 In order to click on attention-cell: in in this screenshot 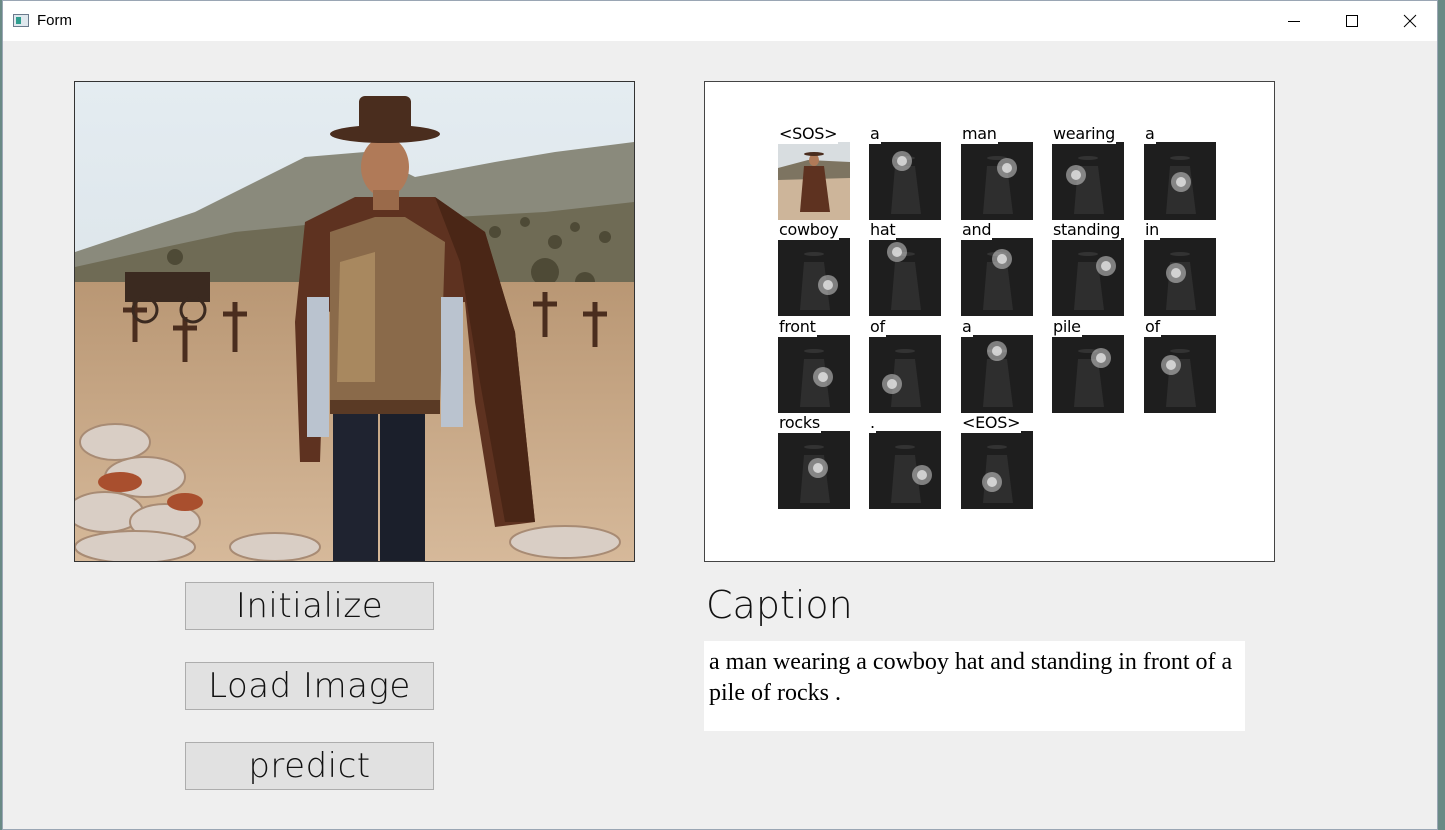, I will do `click(1181, 268)`.